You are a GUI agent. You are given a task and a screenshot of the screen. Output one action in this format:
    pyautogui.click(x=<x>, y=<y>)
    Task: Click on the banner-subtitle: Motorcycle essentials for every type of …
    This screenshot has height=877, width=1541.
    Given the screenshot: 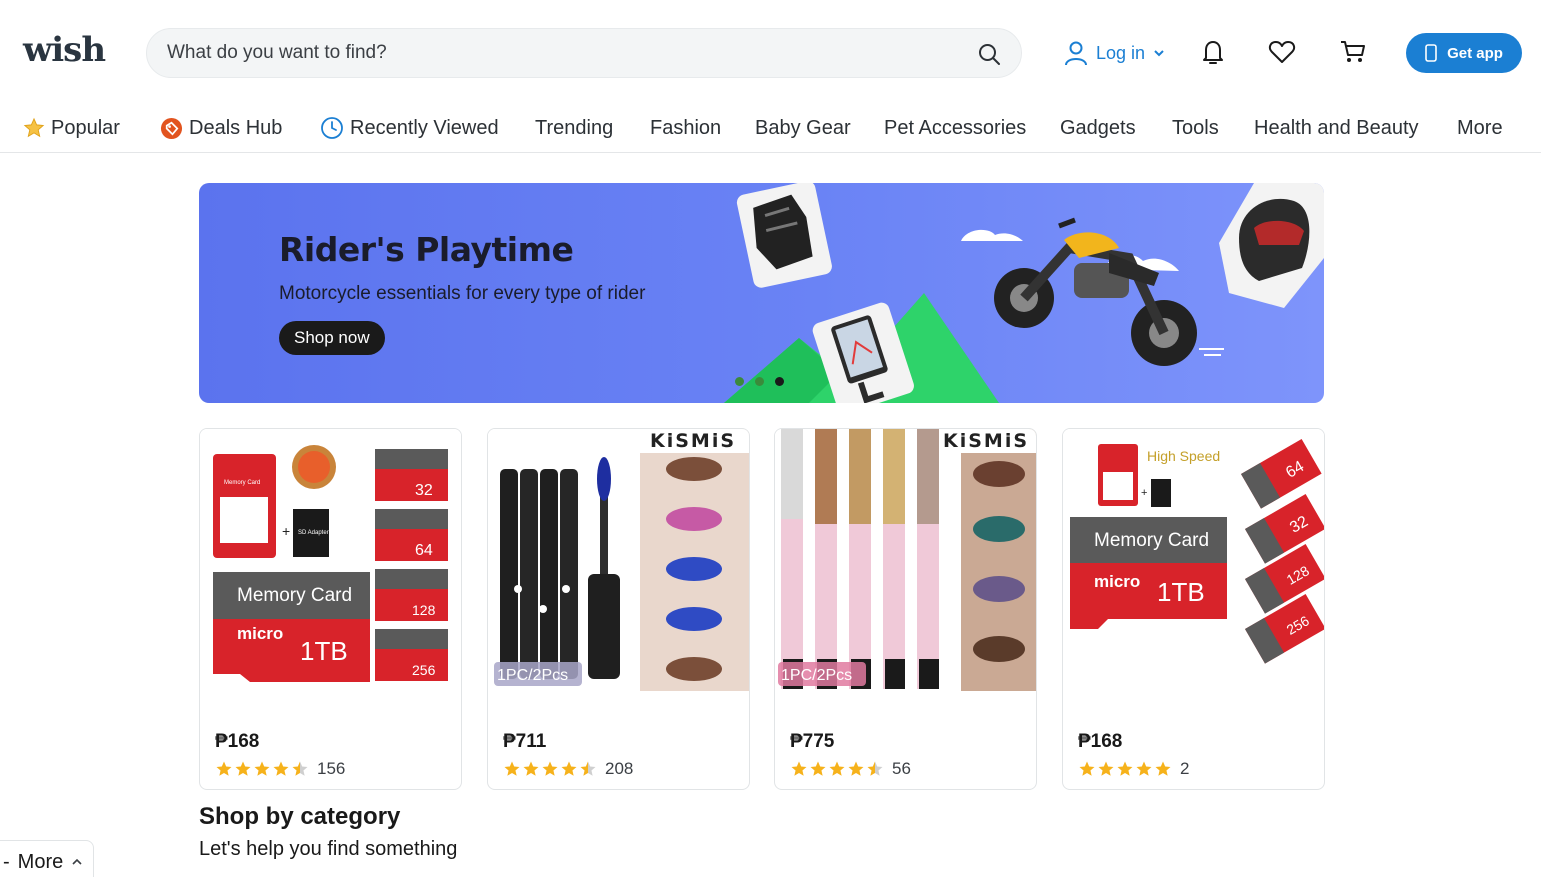 What is the action you would take?
    pyautogui.click(x=462, y=293)
    